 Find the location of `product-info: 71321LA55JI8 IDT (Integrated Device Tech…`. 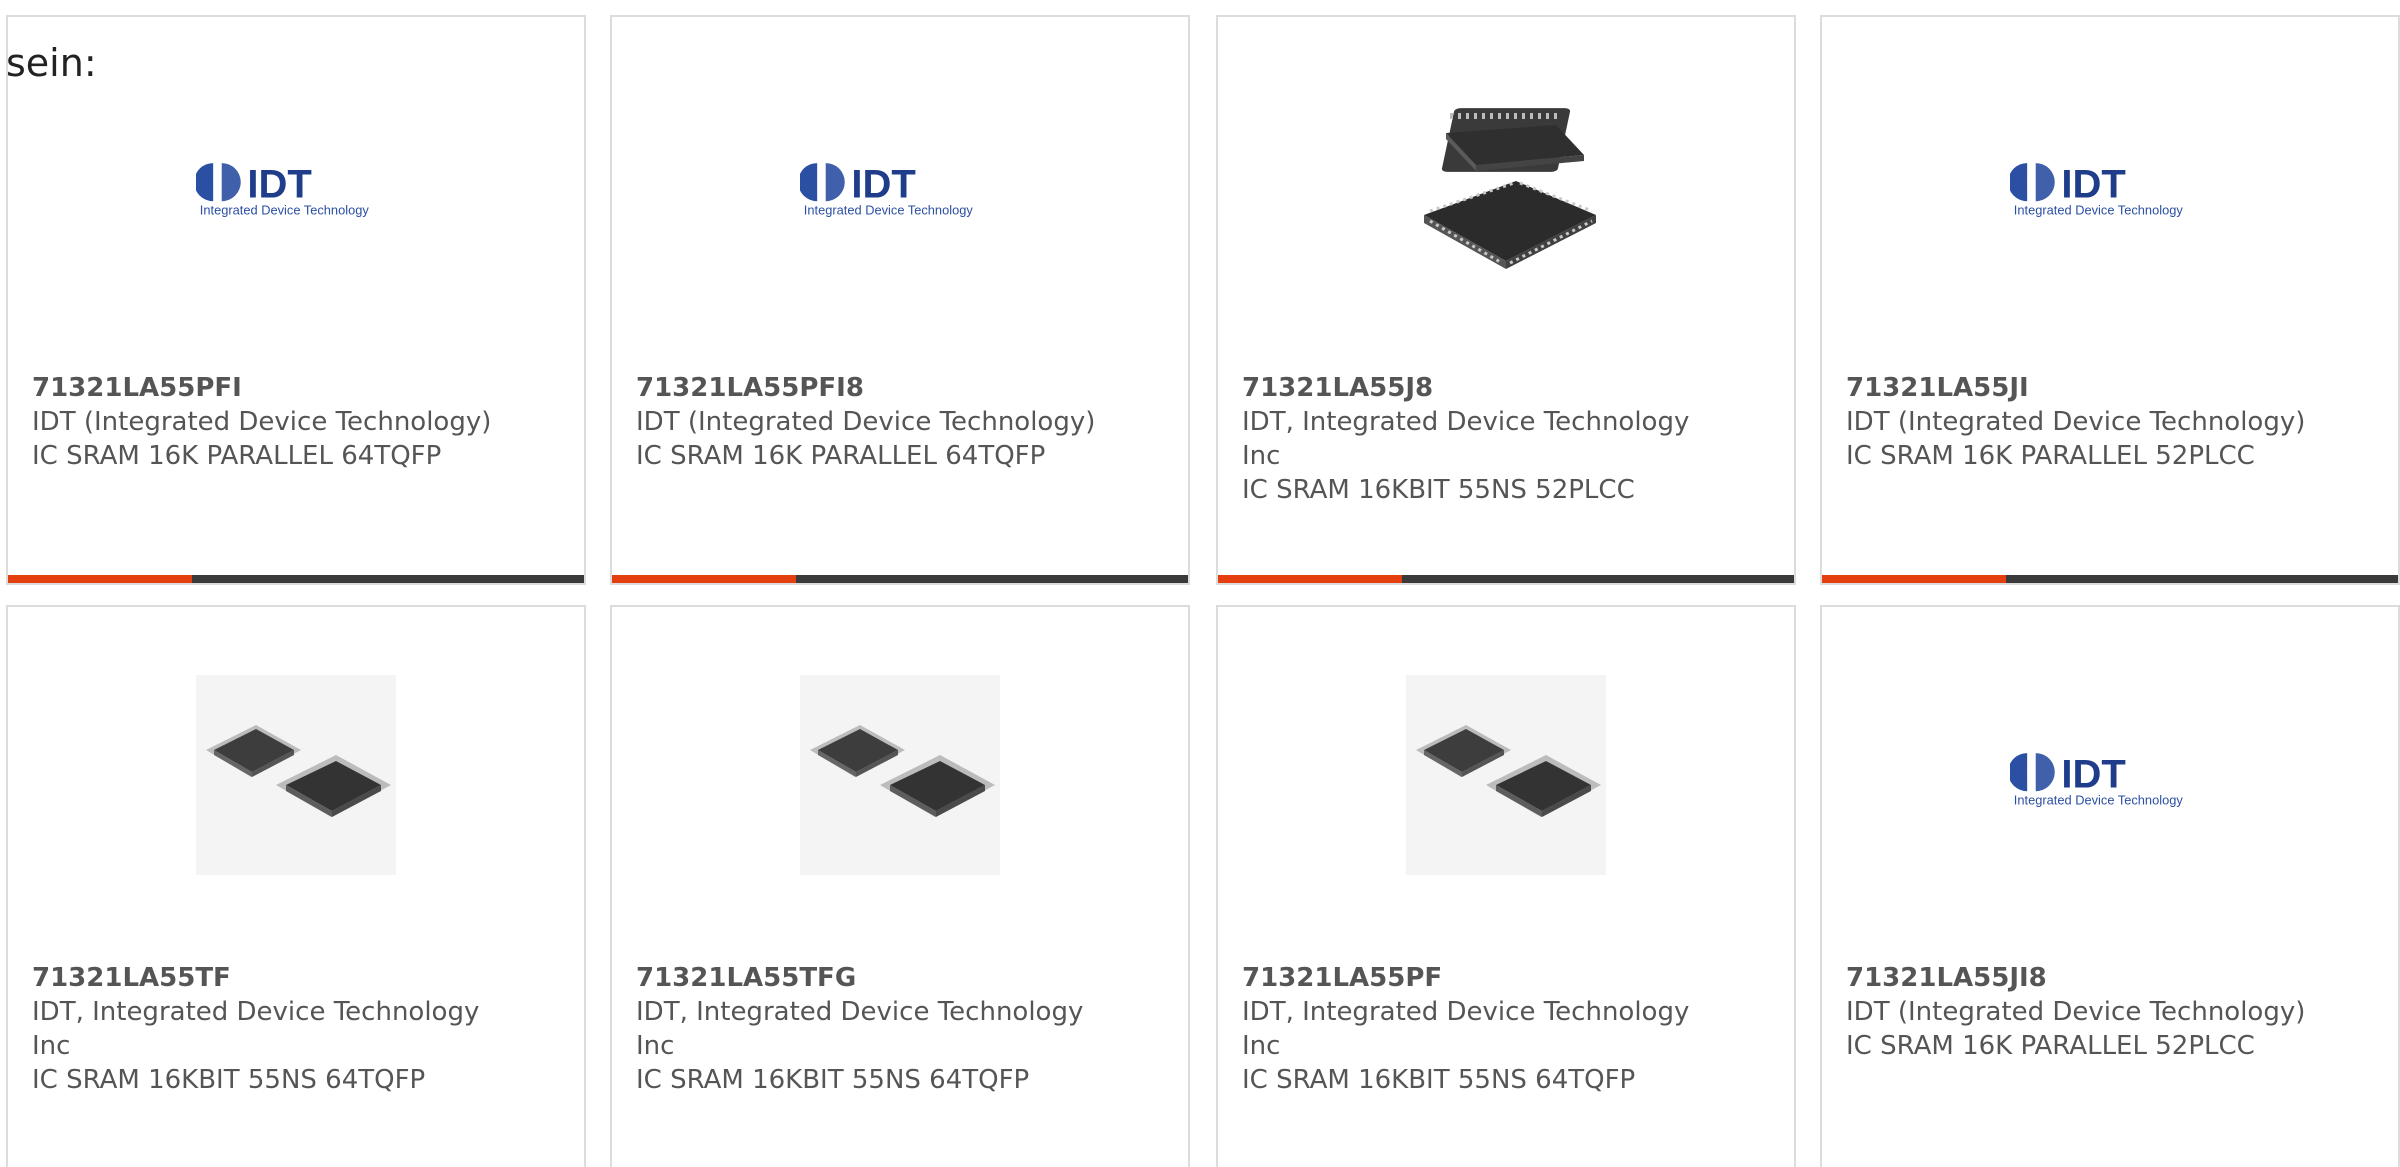

product-info: 71321LA55JI8 IDT (Integrated Device Tech… is located at coordinates (2081, 1012).